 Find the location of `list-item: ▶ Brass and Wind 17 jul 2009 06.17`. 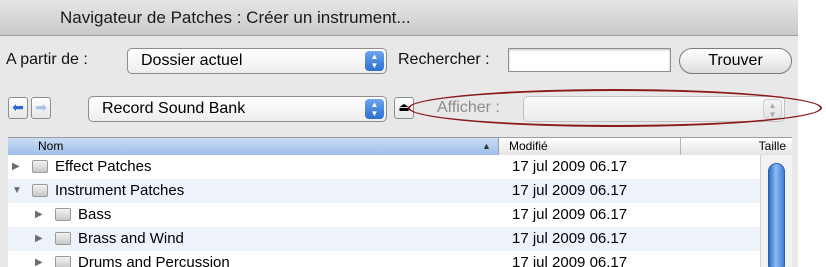

list-item: ▶ Brass and Wind 17 jul 2009 06.17 is located at coordinates (384, 239).